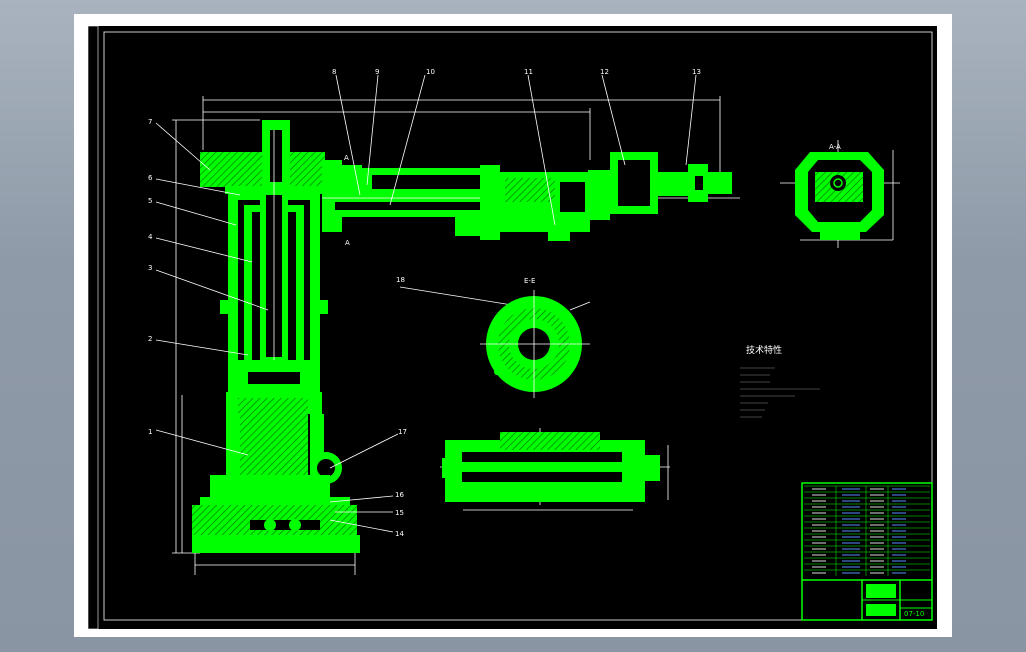 Image resolution: width=1026 pixels, height=652 pixels. Describe the element at coordinates (399, 513) in the screenshot. I see `part-label: 15` at that location.